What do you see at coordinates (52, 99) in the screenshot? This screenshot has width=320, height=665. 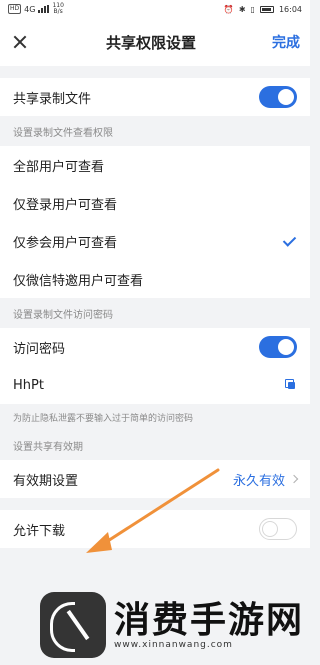 I see `share-recording-label: 共享录制文件` at bounding box center [52, 99].